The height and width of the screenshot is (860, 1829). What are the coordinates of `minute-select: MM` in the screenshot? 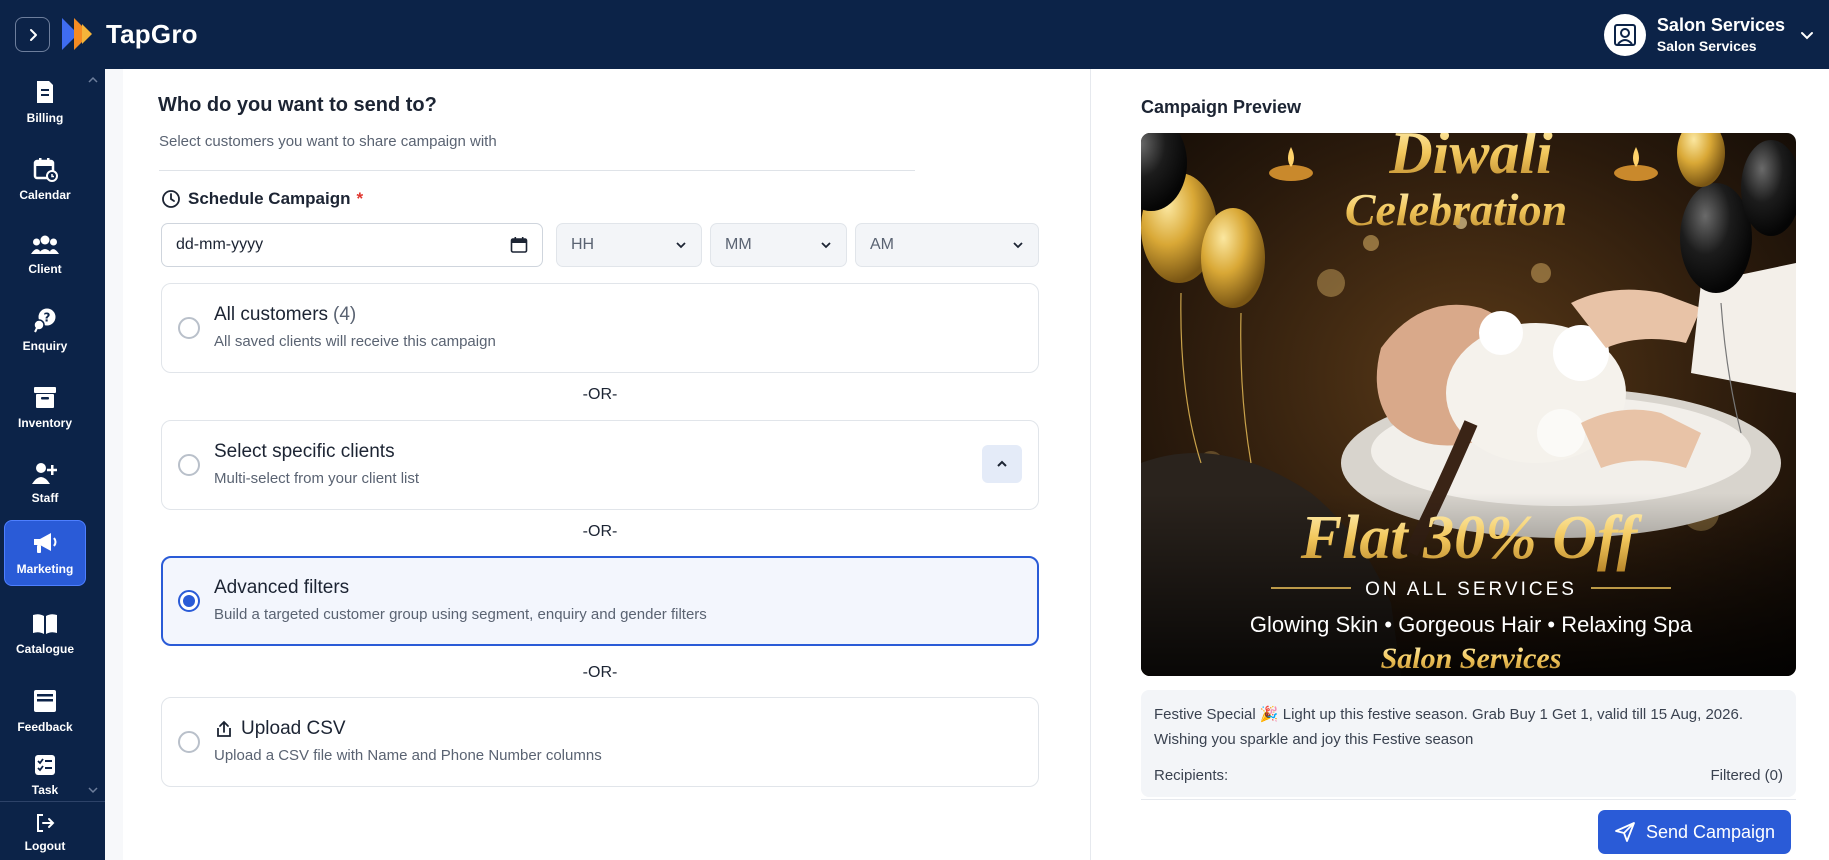 It's located at (778, 245).